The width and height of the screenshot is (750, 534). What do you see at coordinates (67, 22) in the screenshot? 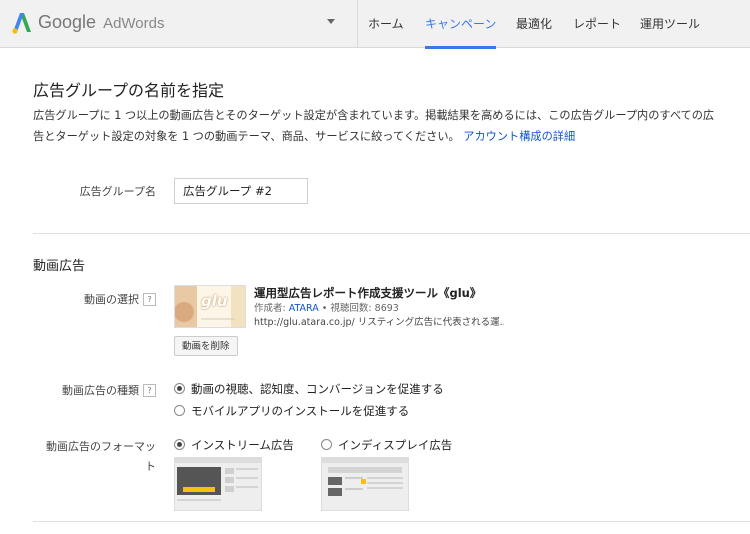
I see `brand-google: Google` at bounding box center [67, 22].